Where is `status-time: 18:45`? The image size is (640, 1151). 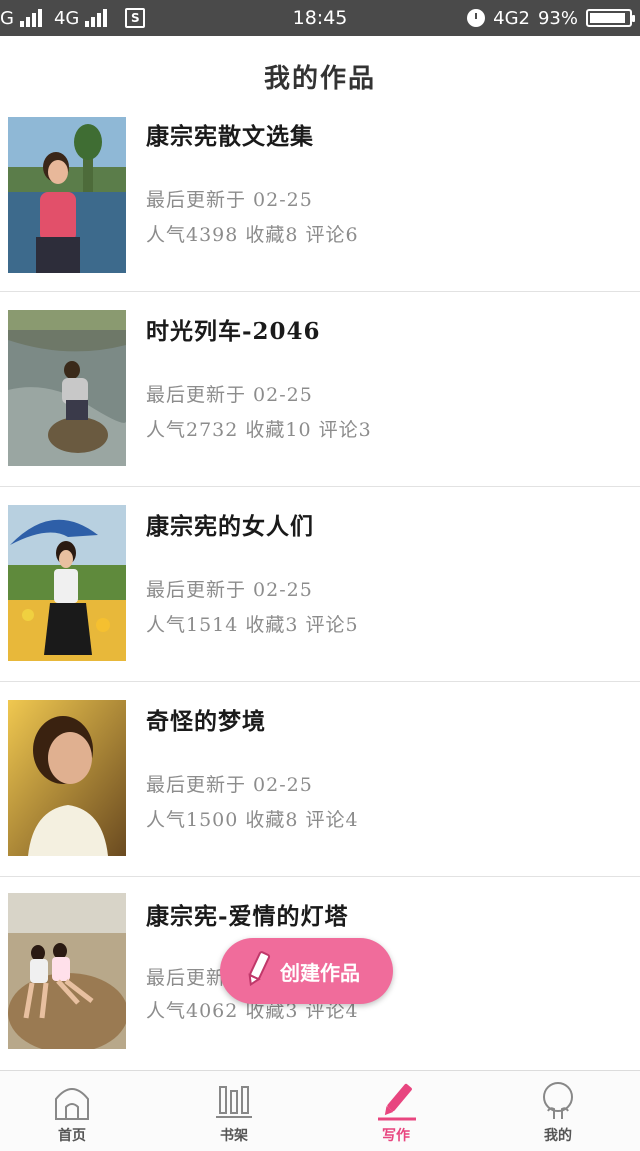 status-time: 18:45 is located at coordinates (320, 18).